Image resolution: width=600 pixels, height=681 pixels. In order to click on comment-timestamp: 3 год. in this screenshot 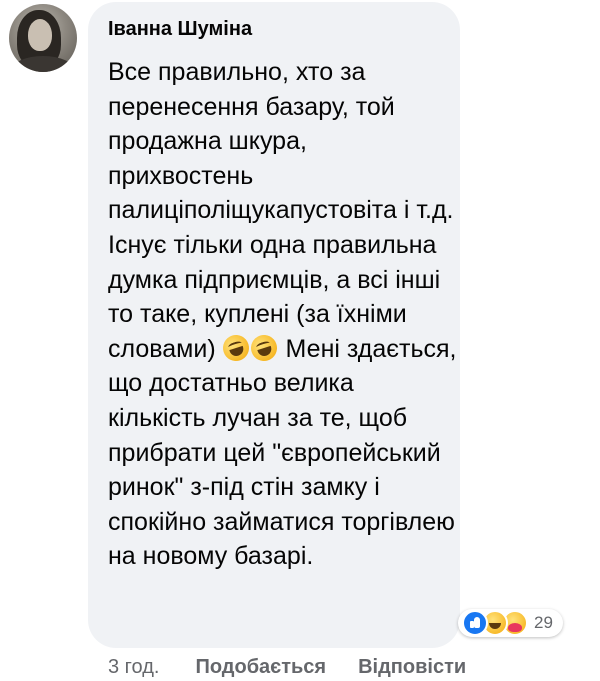, I will do `click(133, 667)`.